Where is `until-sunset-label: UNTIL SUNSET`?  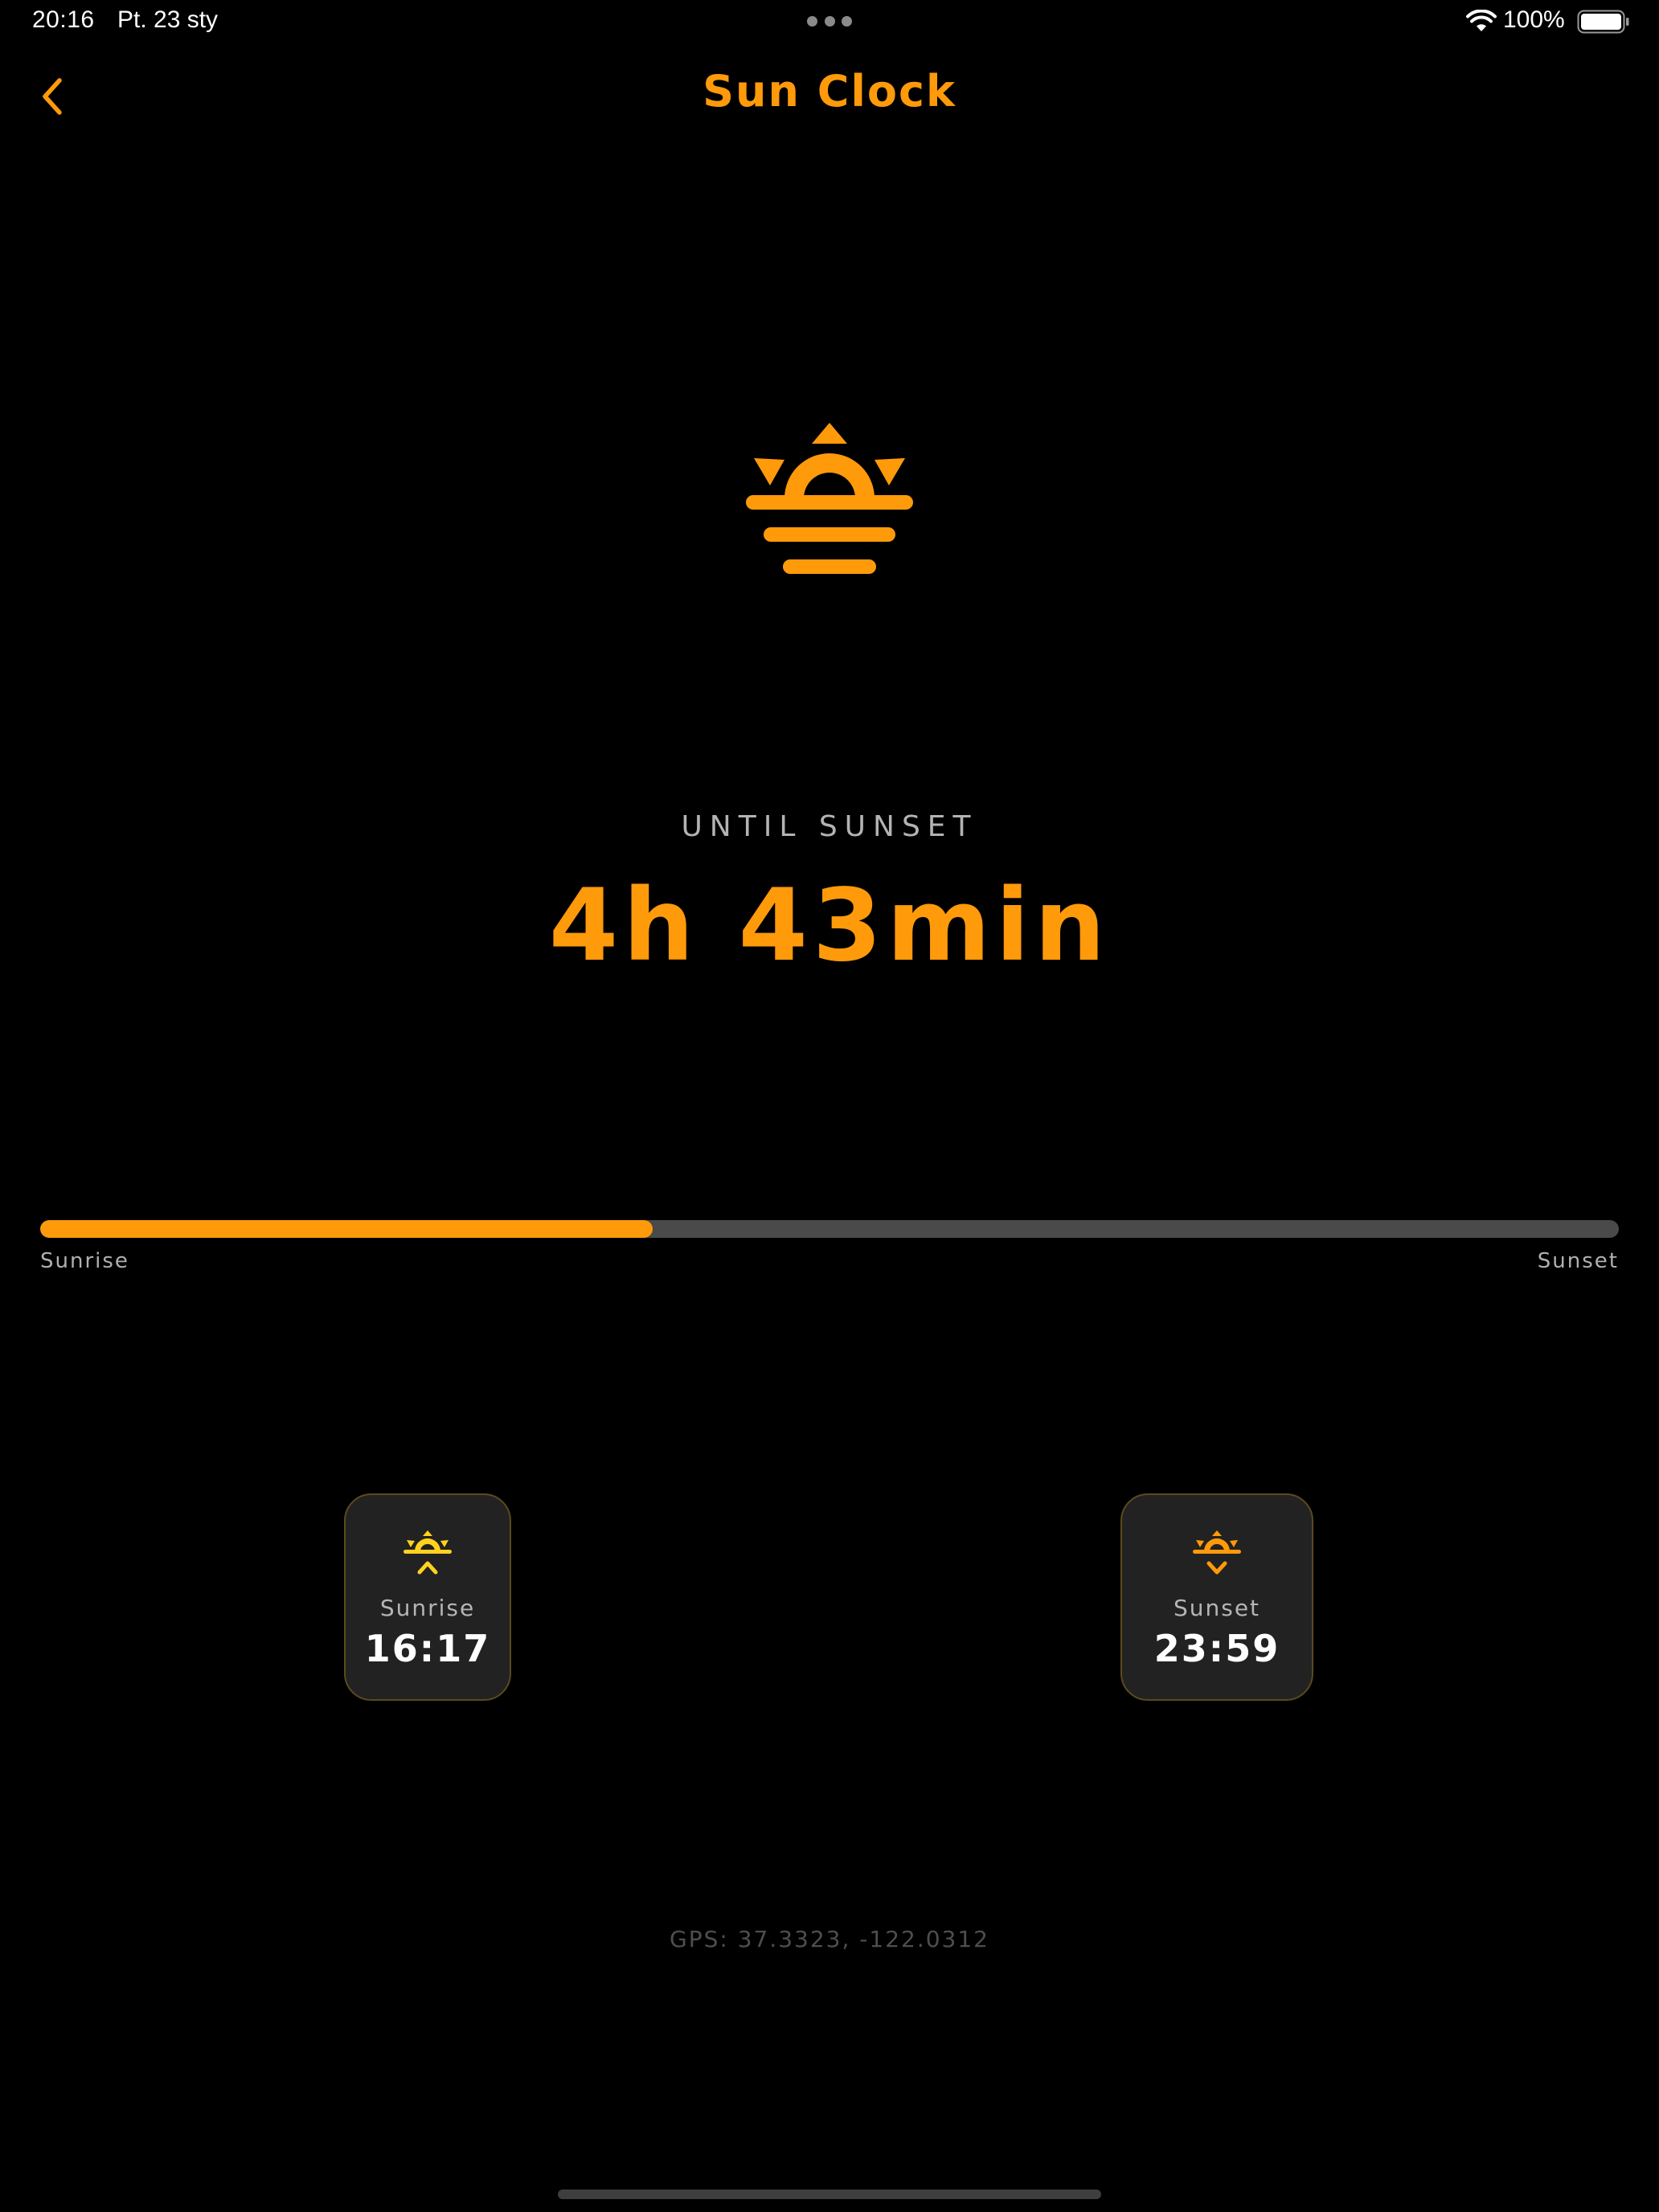 until-sunset-label: UNTIL SUNSET is located at coordinates (829, 826).